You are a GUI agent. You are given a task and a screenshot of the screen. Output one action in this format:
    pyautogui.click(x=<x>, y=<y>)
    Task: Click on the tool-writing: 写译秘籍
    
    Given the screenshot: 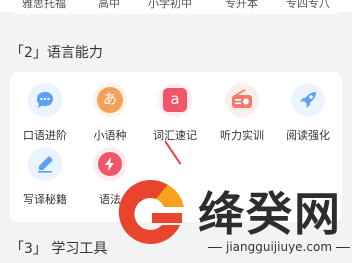 What is the action you would take?
    pyautogui.click(x=45, y=177)
    